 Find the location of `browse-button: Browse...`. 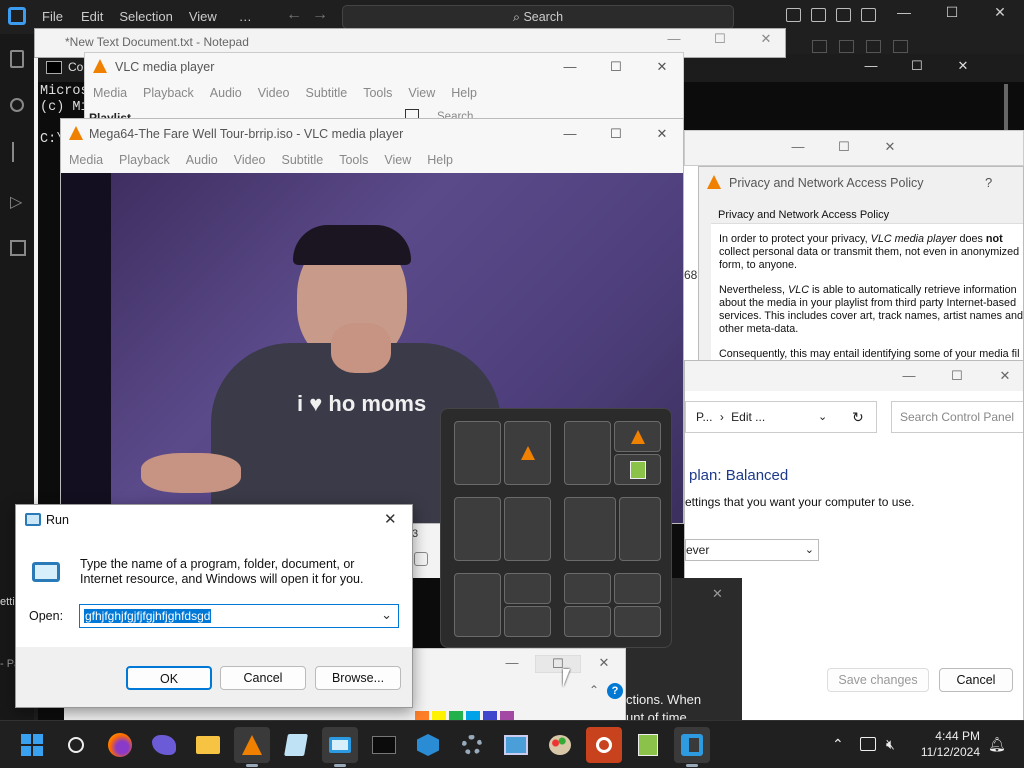

browse-button: Browse... is located at coordinates (358, 678).